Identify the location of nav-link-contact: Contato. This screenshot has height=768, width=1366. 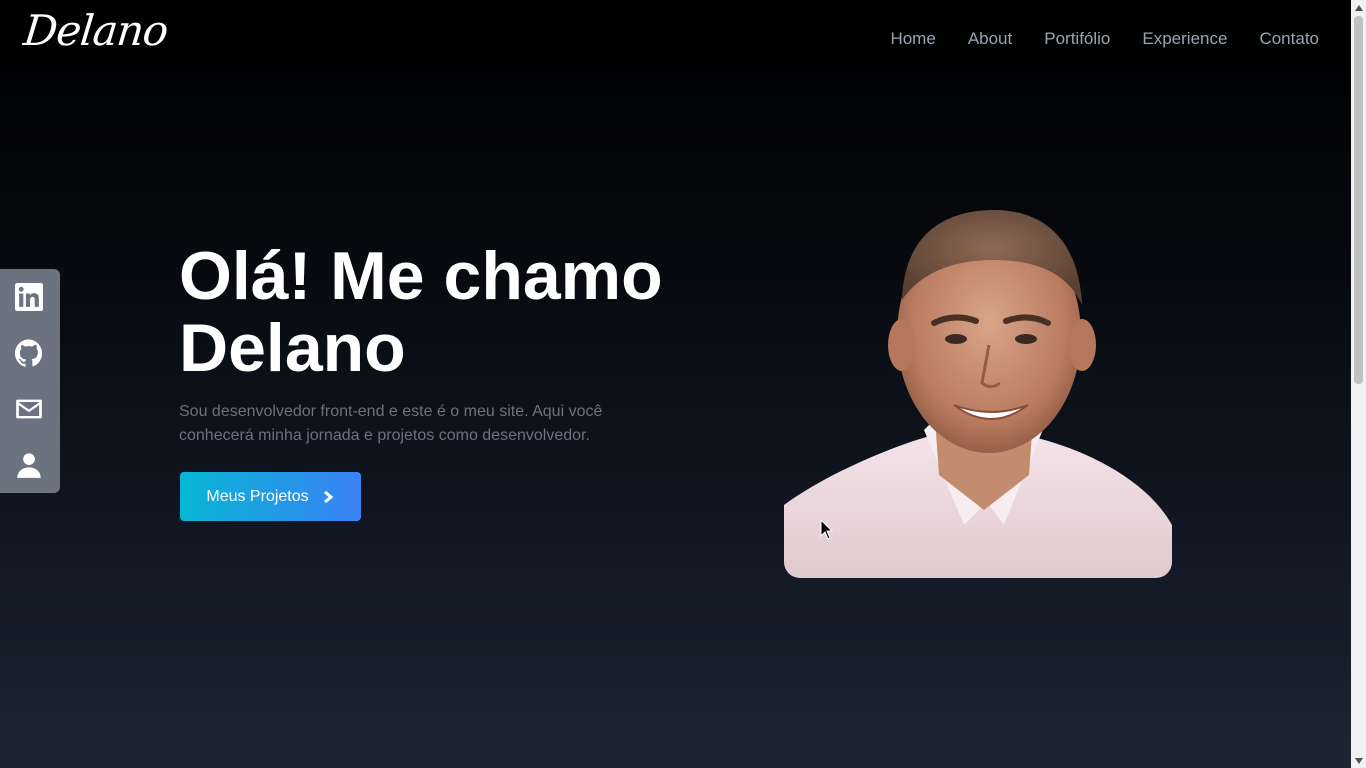
(1289, 39).